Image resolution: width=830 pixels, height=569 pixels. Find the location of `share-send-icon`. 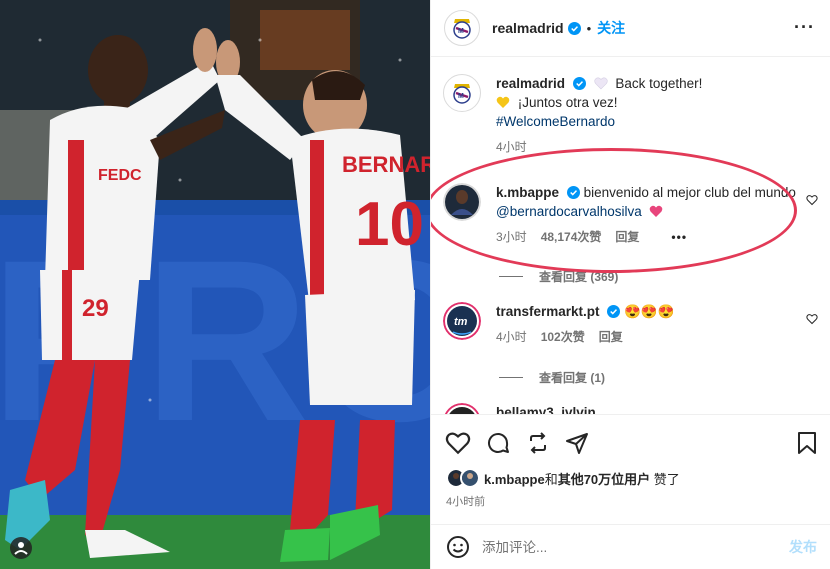

share-send-icon is located at coordinates (577, 443).